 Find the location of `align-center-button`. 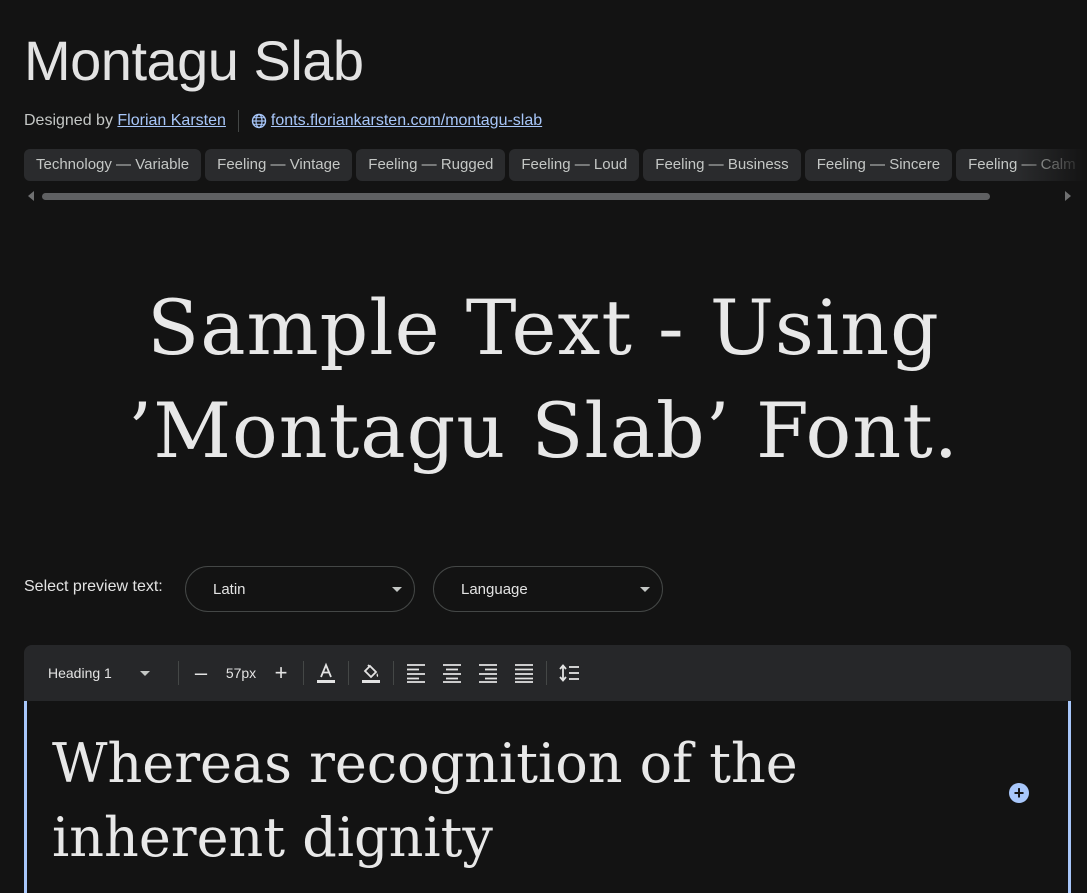

align-center-button is located at coordinates (452, 673).